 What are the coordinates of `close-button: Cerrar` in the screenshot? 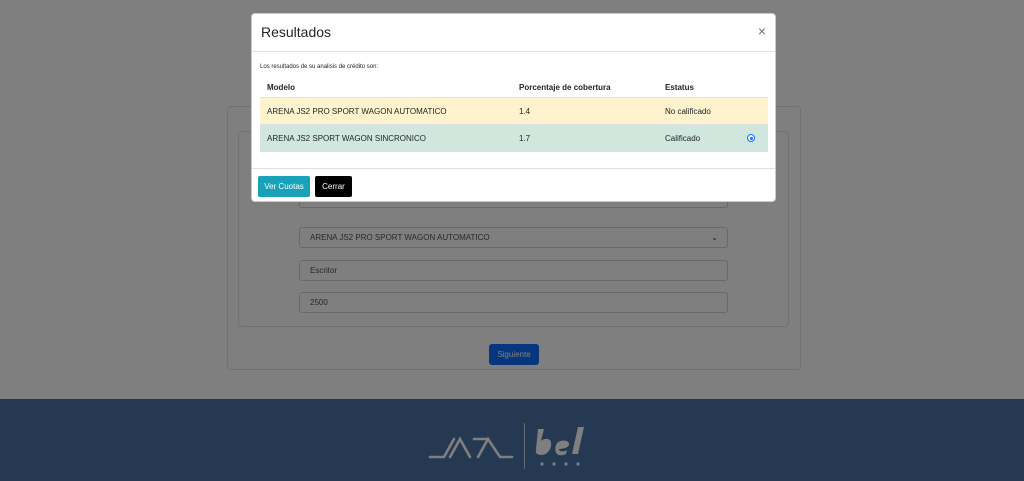 It's located at (333, 186).